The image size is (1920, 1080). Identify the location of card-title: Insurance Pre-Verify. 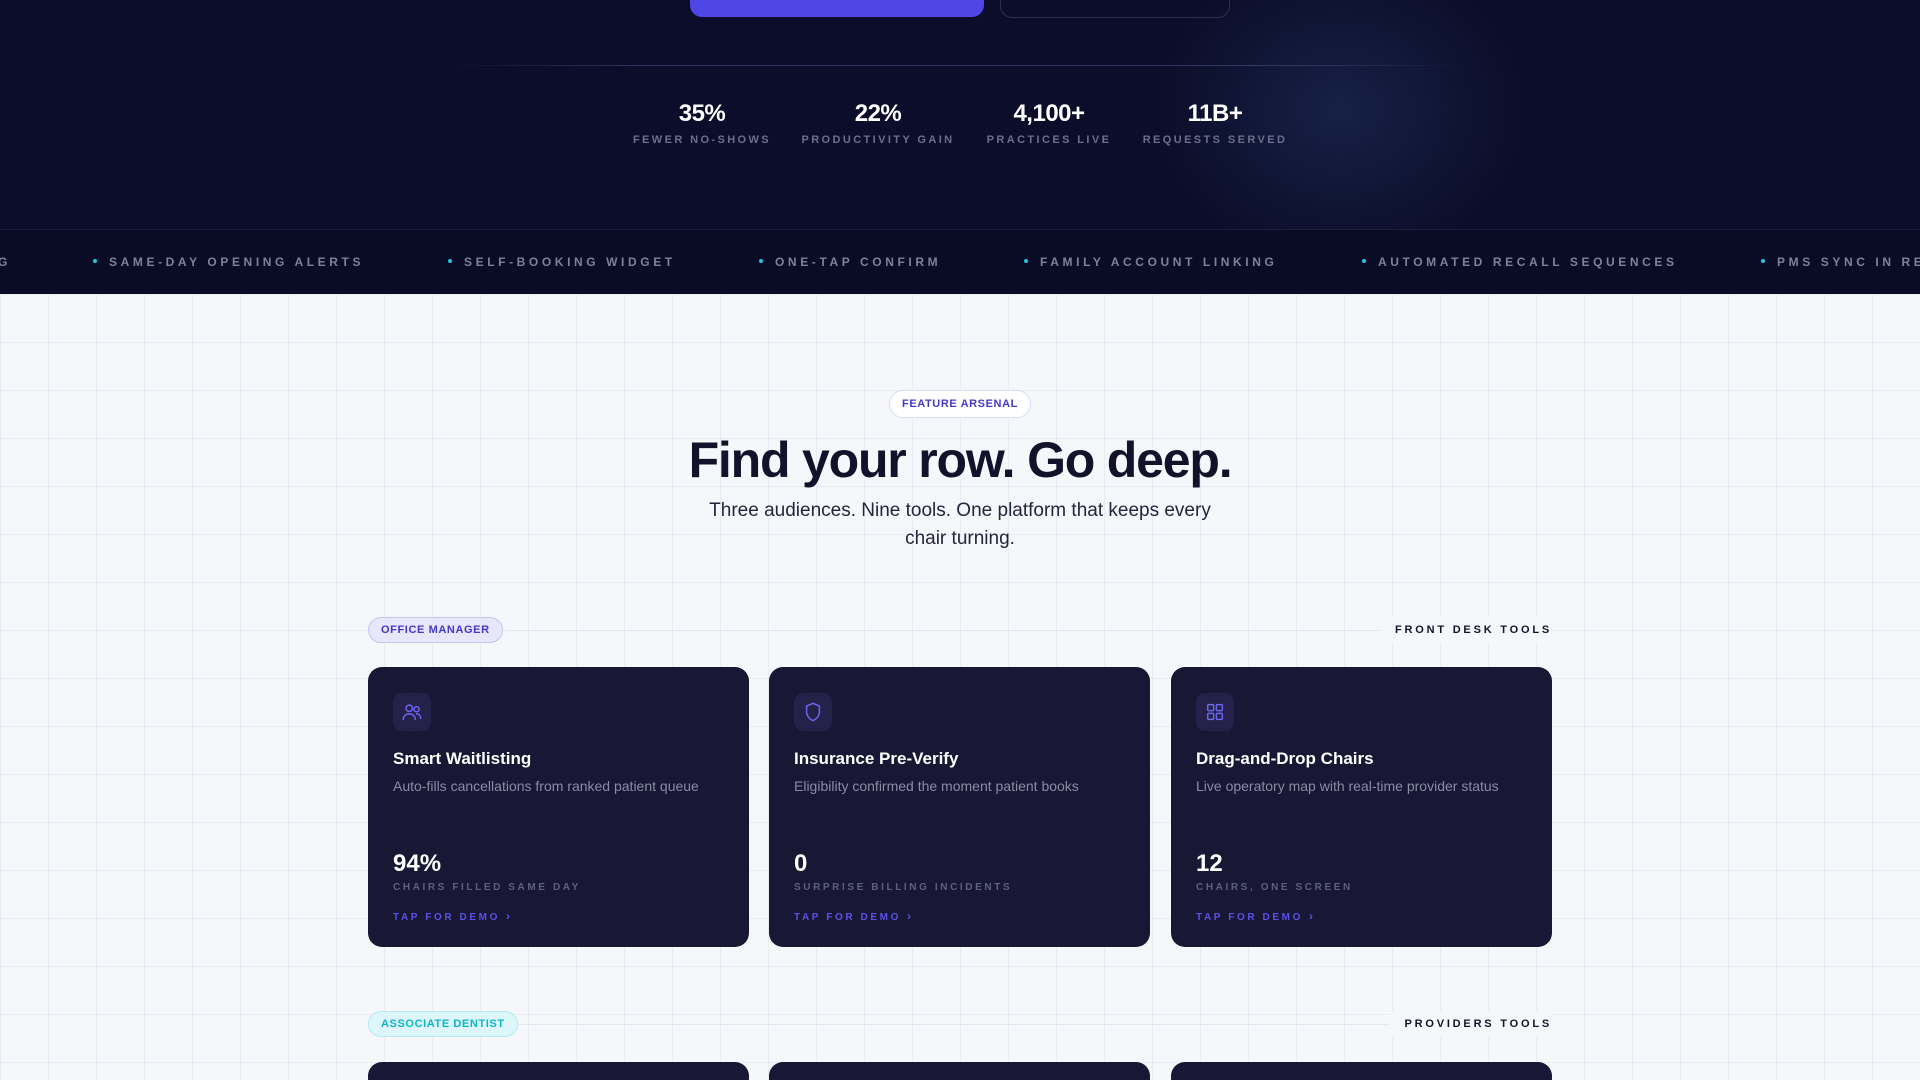
(876, 758).